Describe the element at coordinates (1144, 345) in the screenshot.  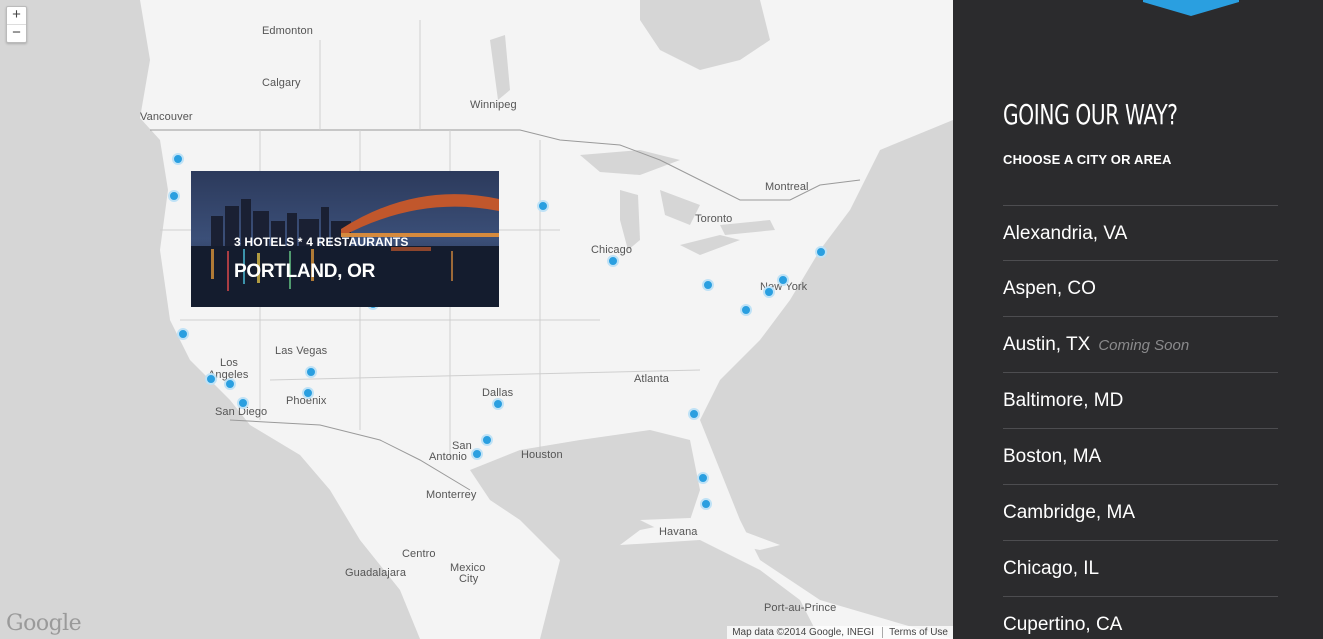
I see `coming-soon-label: Coming Soon` at that location.